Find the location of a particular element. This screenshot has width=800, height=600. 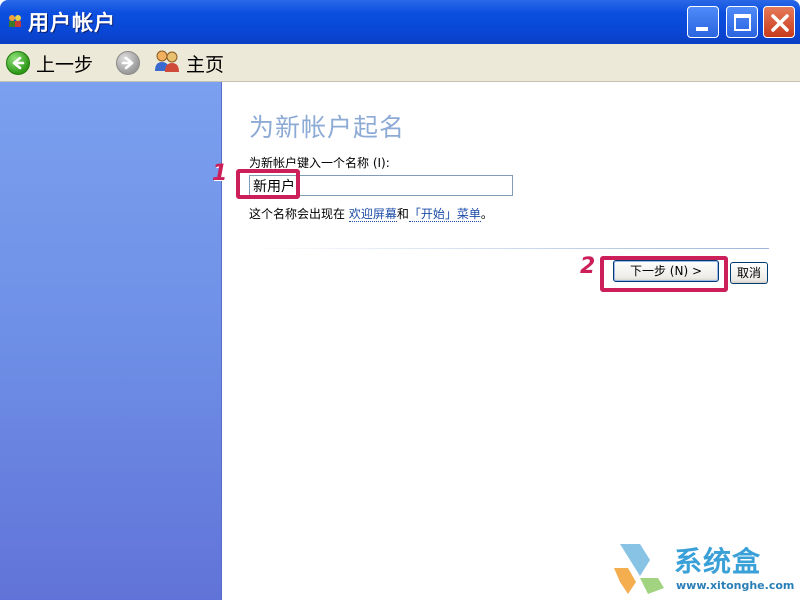

hint-prefix: 这个名称会出现在 is located at coordinates (299, 214).